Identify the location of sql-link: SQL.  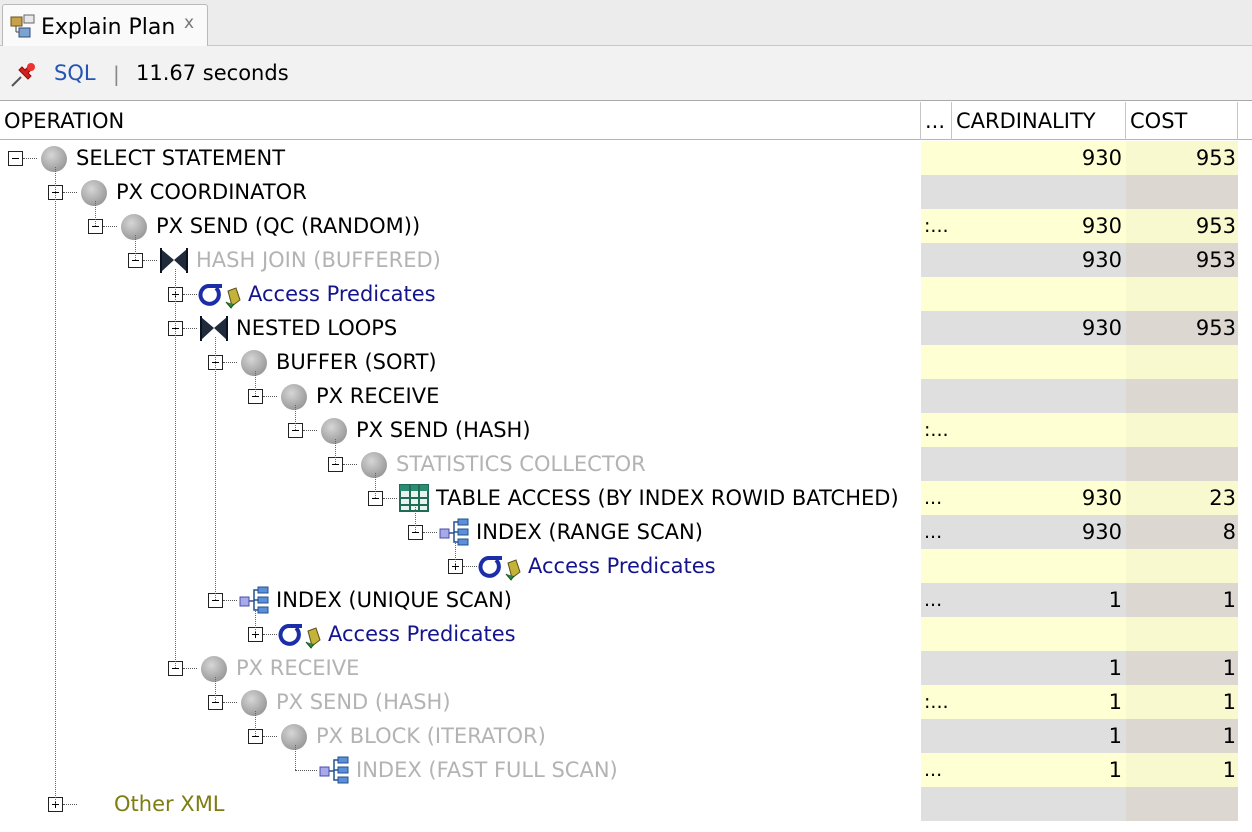
(75, 73).